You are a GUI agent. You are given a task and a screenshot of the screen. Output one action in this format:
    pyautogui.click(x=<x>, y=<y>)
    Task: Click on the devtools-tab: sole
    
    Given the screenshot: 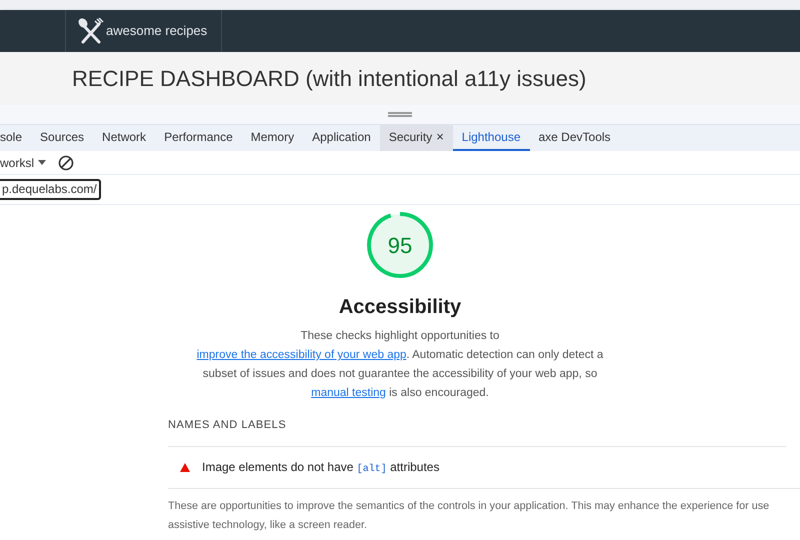 What is the action you would take?
    pyautogui.click(x=16, y=138)
    